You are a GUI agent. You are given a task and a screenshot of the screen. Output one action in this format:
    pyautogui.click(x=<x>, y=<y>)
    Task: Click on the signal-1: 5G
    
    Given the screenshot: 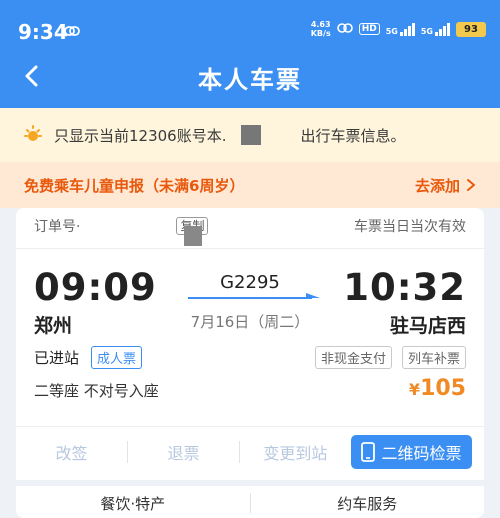 What is the action you would take?
    pyautogui.click(x=400, y=29)
    